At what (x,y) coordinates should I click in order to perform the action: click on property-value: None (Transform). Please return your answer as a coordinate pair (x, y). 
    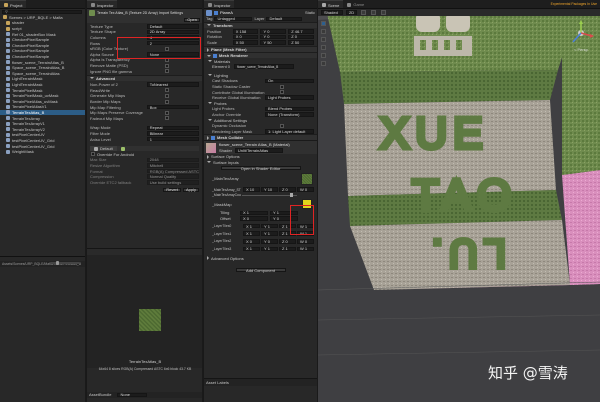
    Looking at the image, I should click on (289, 114).